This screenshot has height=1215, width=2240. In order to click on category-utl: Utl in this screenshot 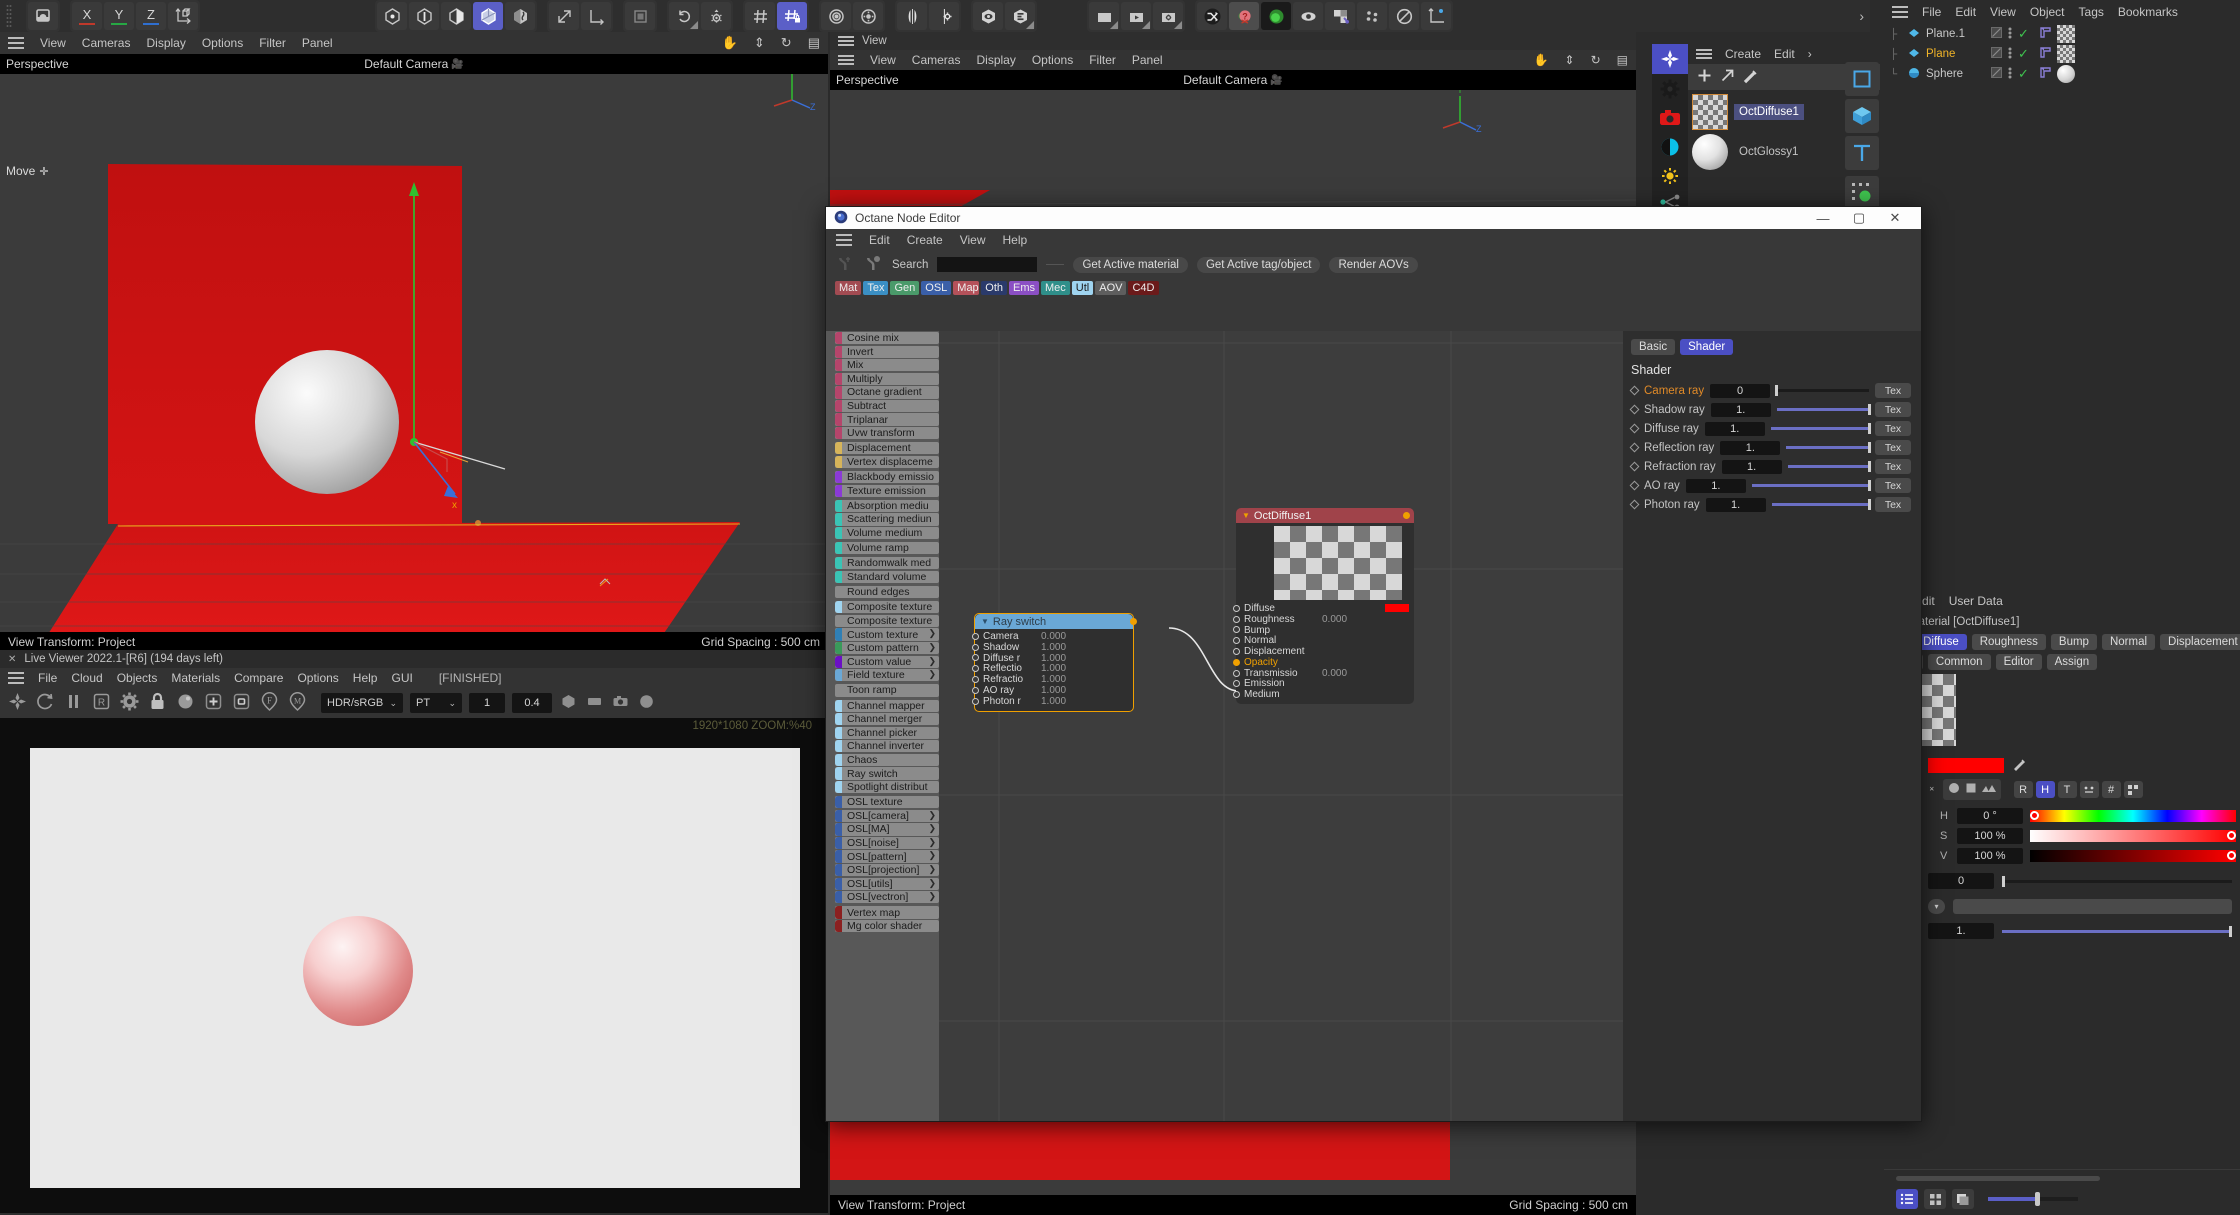, I will do `click(1082, 288)`.